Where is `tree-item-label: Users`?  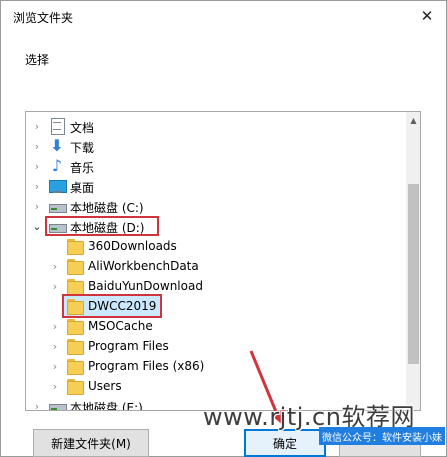 tree-item-label: Users is located at coordinates (105, 386).